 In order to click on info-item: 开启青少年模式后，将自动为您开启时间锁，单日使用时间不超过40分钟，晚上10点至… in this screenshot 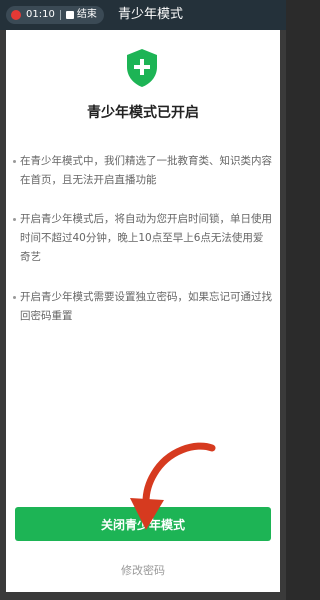, I will do `click(142, 238)`.